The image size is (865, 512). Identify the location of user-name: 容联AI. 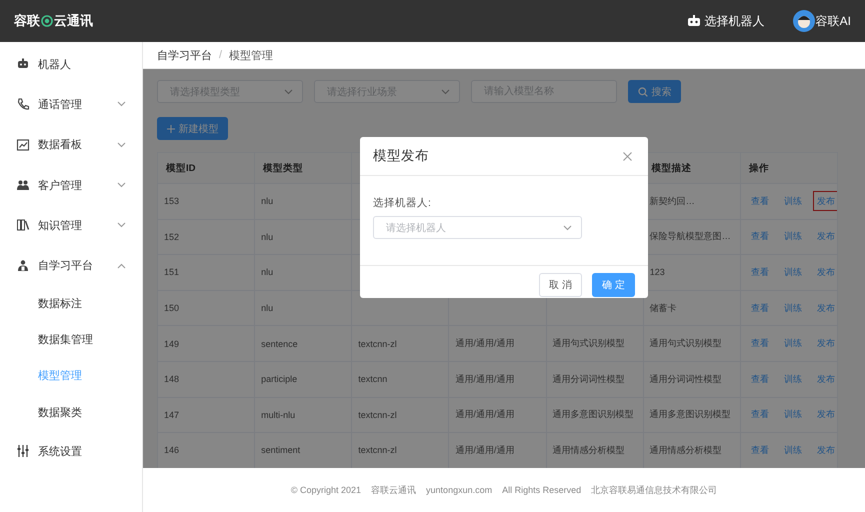
(833, 21).